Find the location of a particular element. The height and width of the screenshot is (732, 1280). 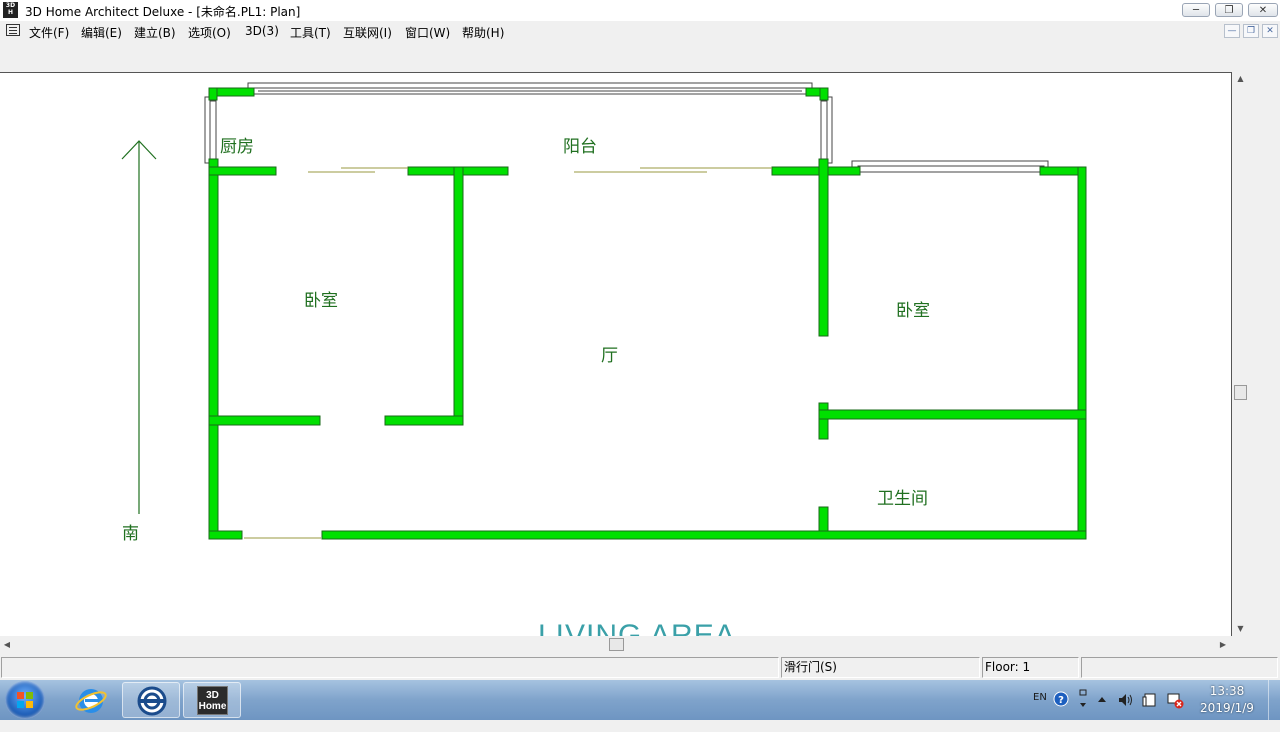

window-edge is located at coordinates (1264, 362).